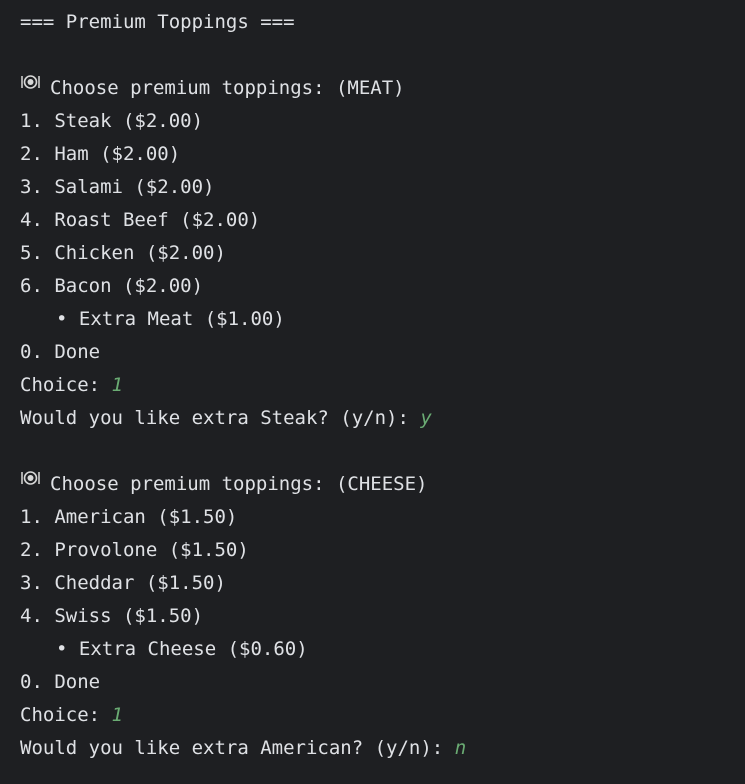  What do you see at coordinates (140, 220) in the screenshot?
I see `option-line: 4. Roast Beef ($2.00)` at bounding box center [140, 220].